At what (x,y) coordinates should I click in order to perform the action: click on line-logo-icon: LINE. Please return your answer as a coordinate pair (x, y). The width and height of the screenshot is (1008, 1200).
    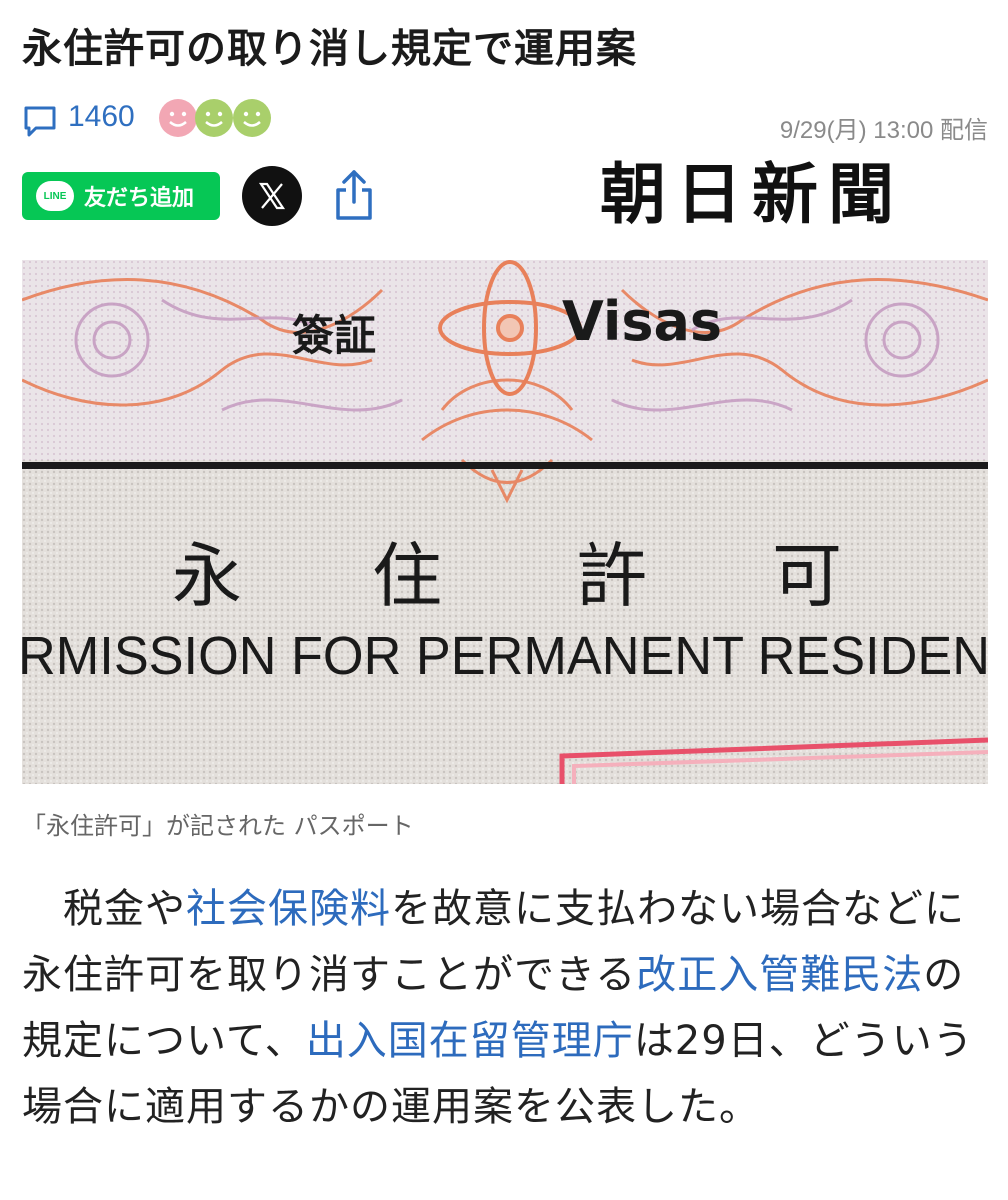
    Looking at the image, I should click on (55, 196).